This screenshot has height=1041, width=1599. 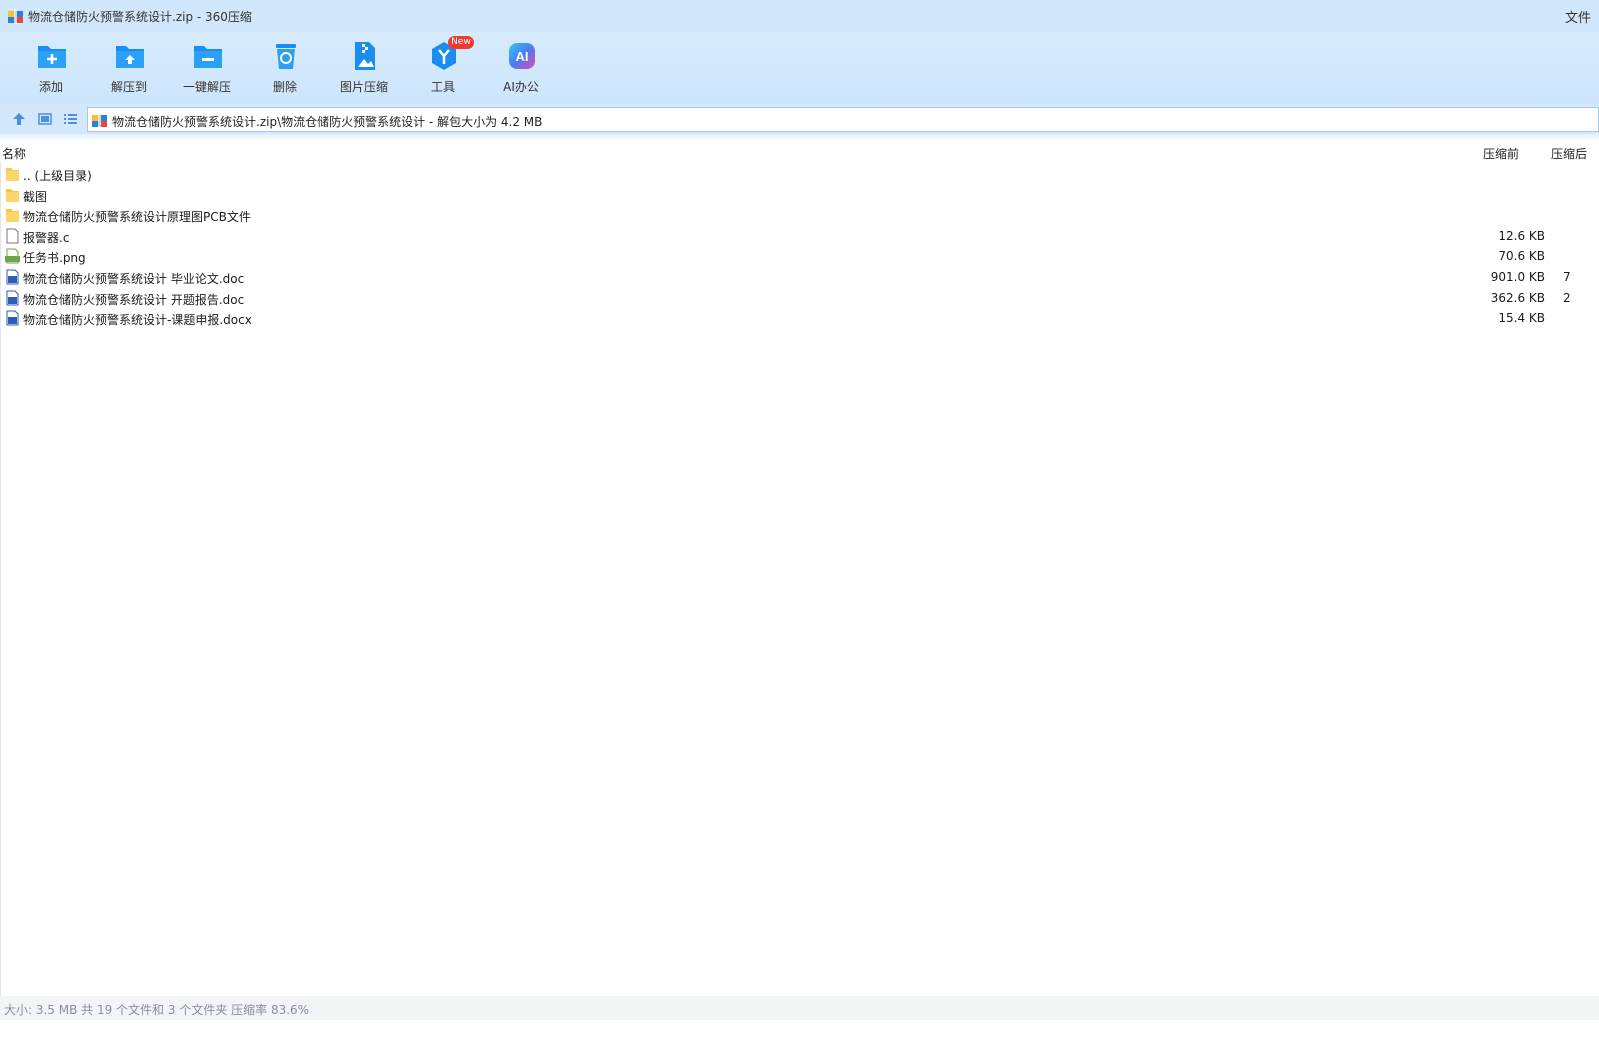 What do you see at coordinates (206, 87) in the screenshot?
I see `one-click-extract-label: 一键解压` at bounding box center [206, 87].